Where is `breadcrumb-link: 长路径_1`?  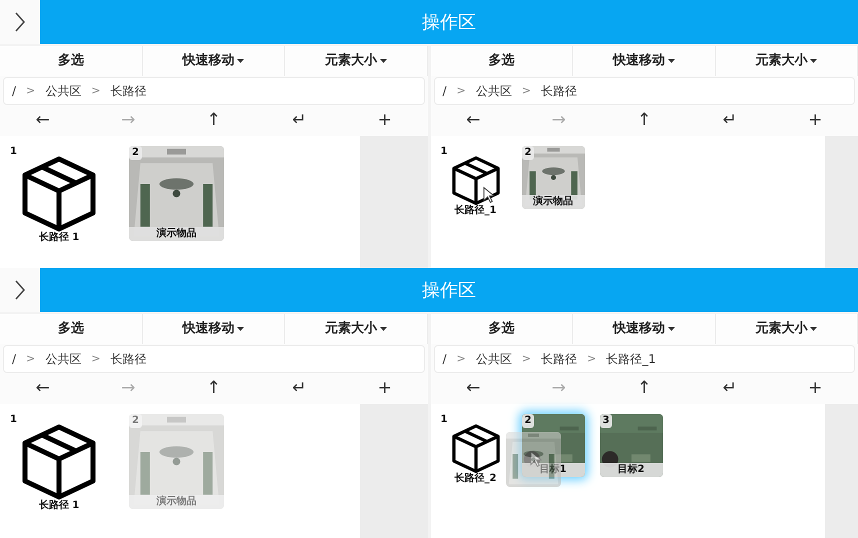
breadcrumb-link: 长路径_1 is located at coordinates (631, 359).